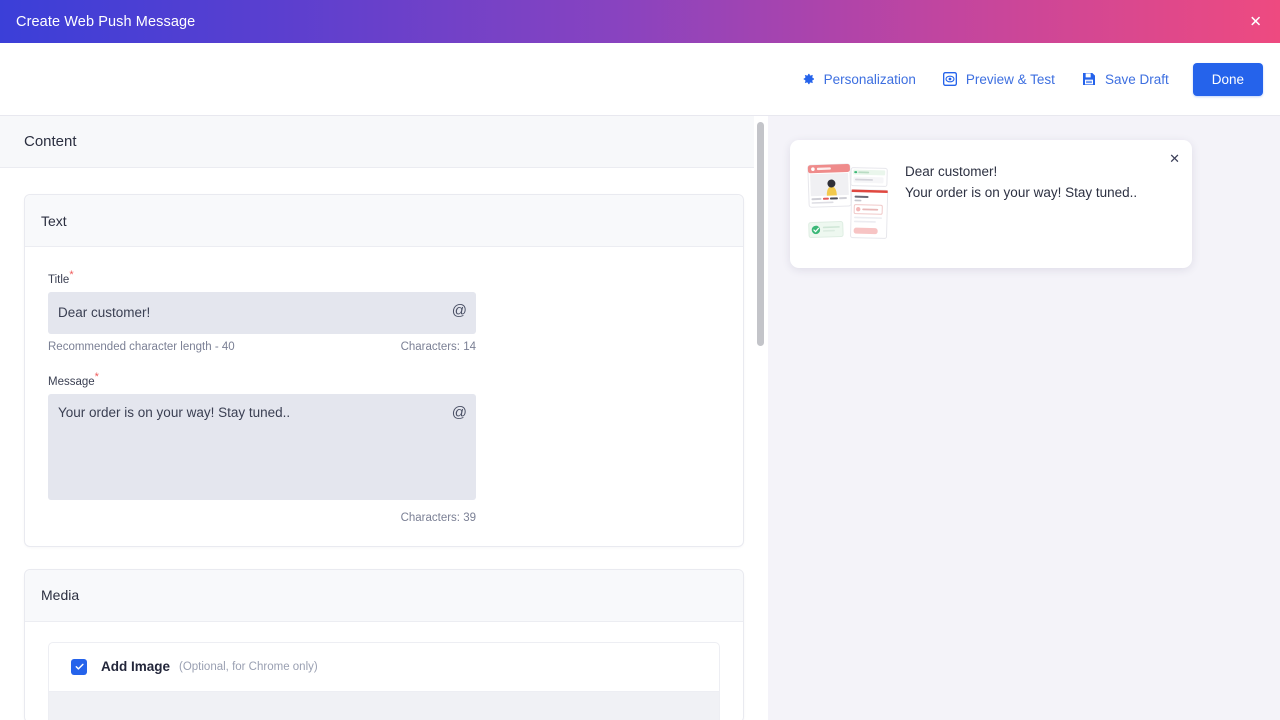  Describe the element at coordinates (459, 412) in the screenshot. I see `personalization-at-icon-message: @` at that location.